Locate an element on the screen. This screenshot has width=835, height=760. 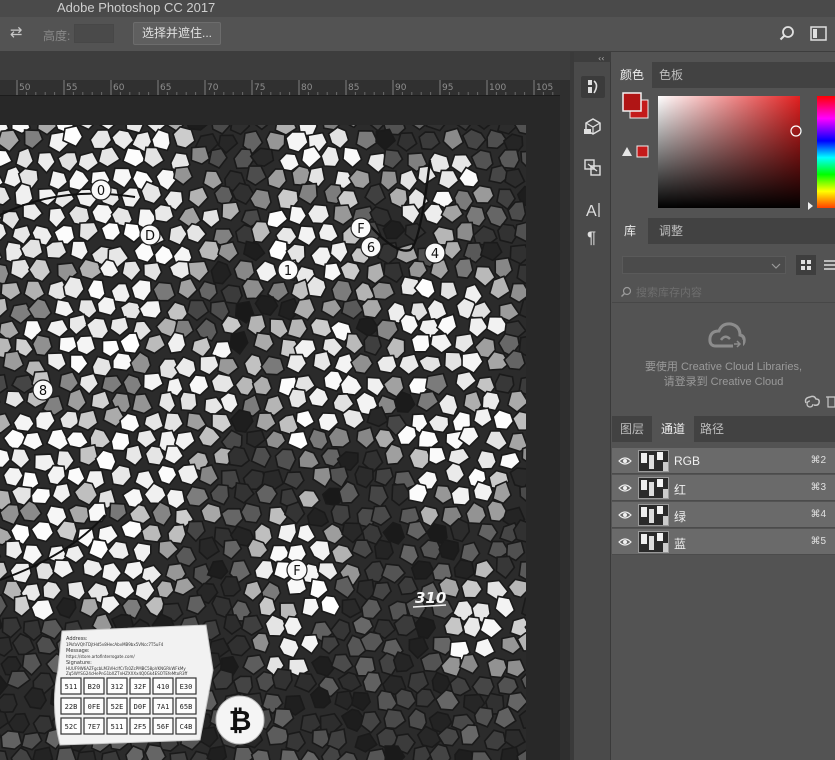
grid-code: 7E7 is located at coordinates (94, 727).